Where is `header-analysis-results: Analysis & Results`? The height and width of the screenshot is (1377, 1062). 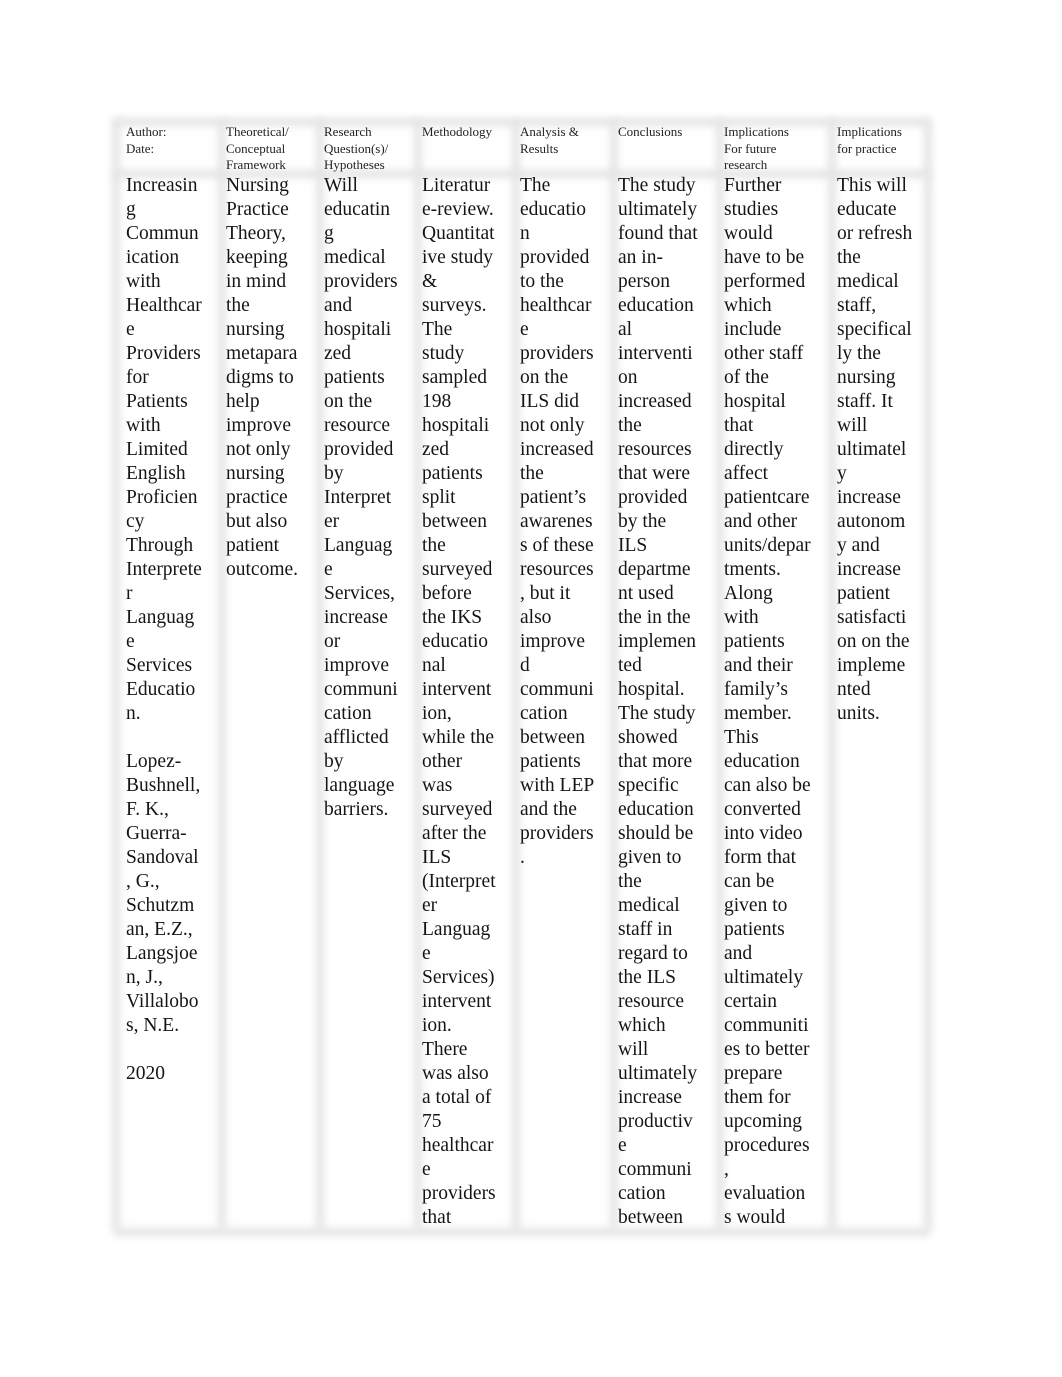 header-analysis-results: Analysis & Results is located at coordinates (549, 140).